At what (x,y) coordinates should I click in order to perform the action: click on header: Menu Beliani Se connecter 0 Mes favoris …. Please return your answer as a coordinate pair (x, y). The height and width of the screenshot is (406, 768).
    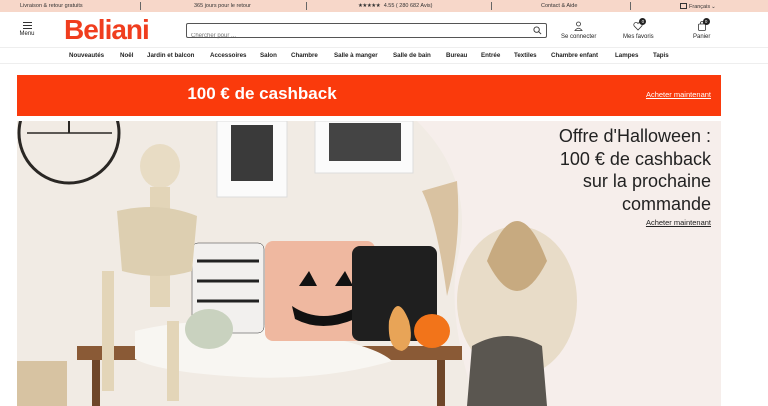
    Looking at the image, I should click on (384, 29).